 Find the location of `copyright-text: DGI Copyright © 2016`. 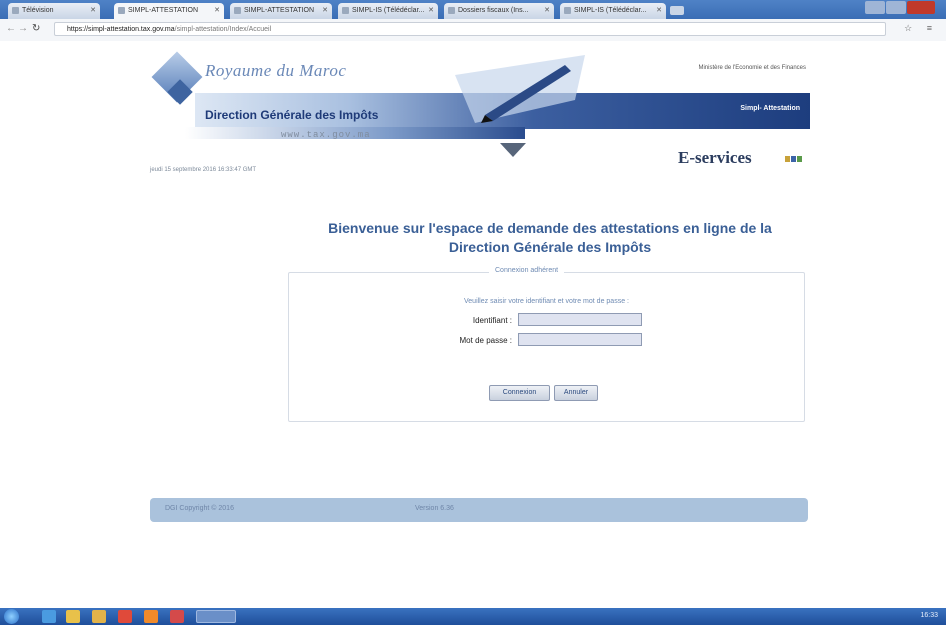

copyright-text: DGI Copyright © 2016 is located at coordinates (199, 508).